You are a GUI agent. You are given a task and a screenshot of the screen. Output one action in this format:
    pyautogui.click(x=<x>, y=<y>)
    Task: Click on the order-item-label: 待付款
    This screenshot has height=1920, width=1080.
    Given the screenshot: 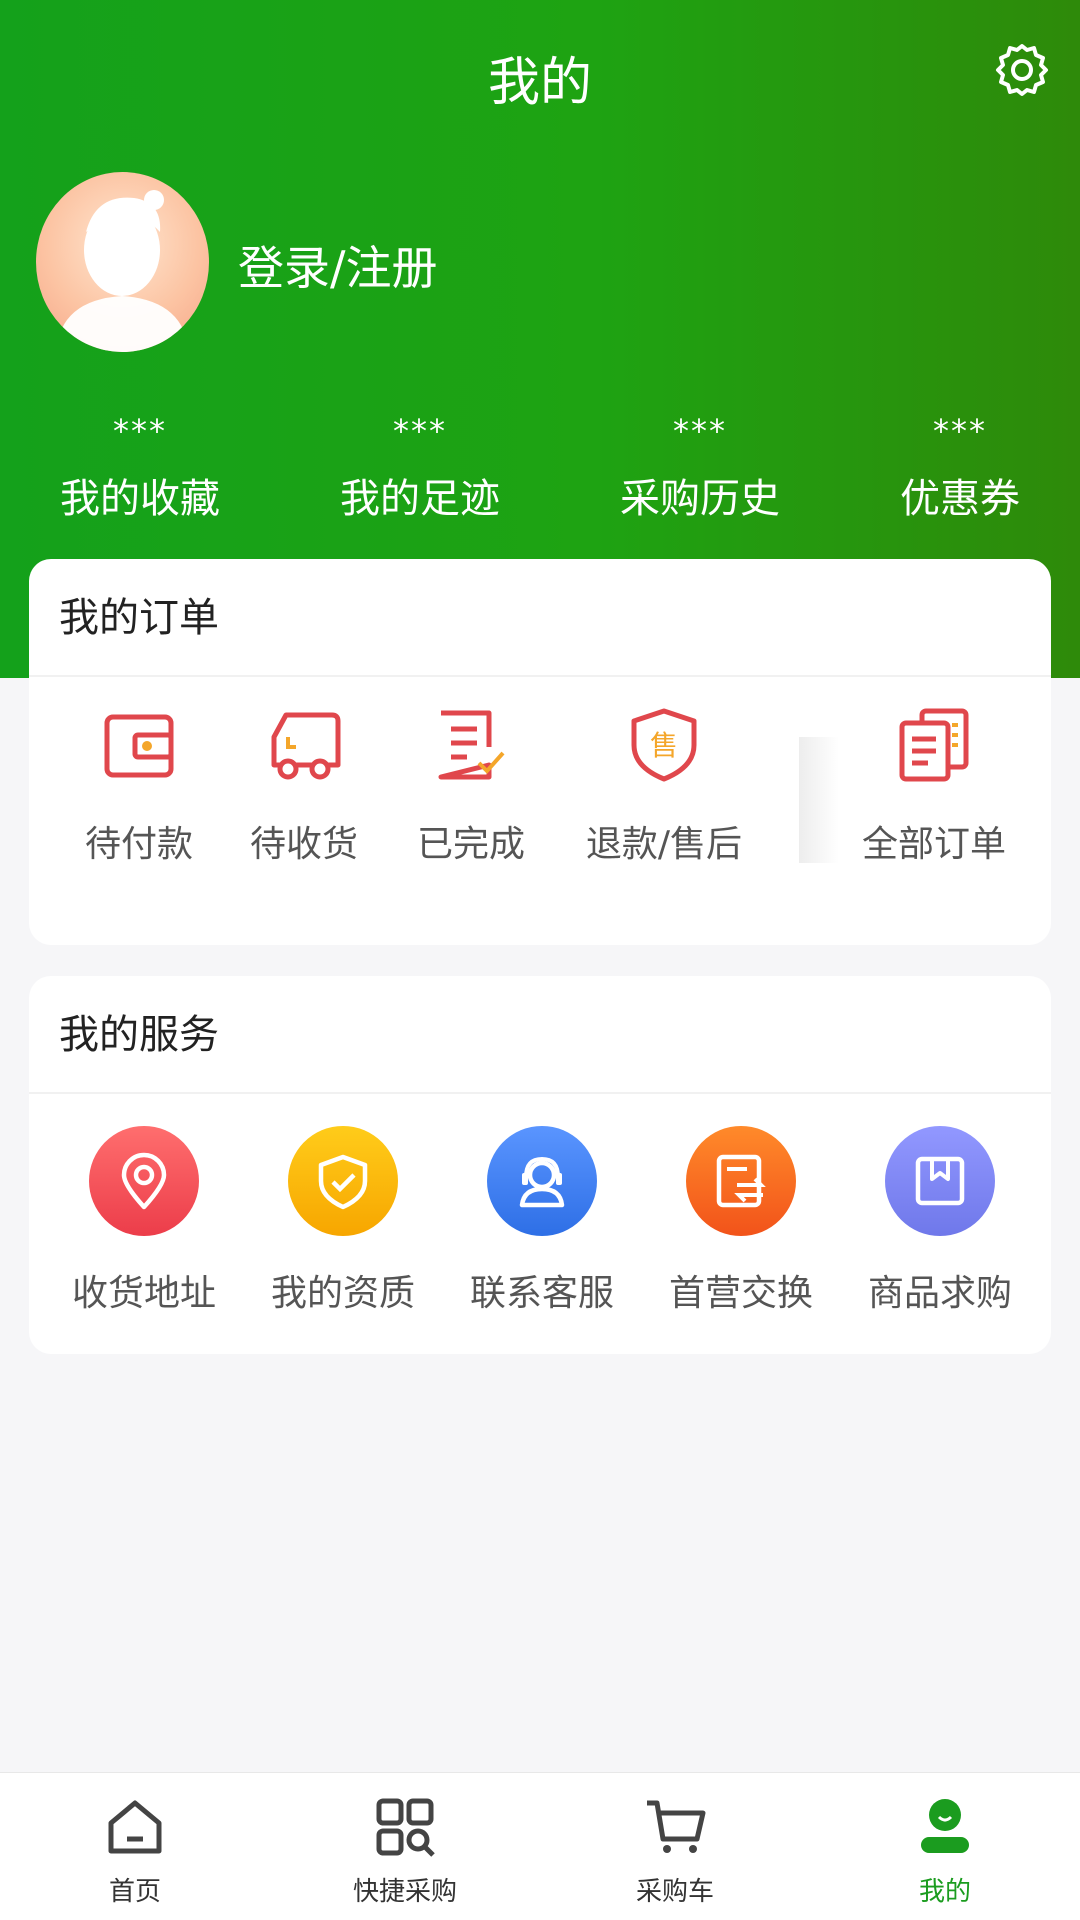 What is the action you would take?
    pyautogui.click(x=138, y=844)
    